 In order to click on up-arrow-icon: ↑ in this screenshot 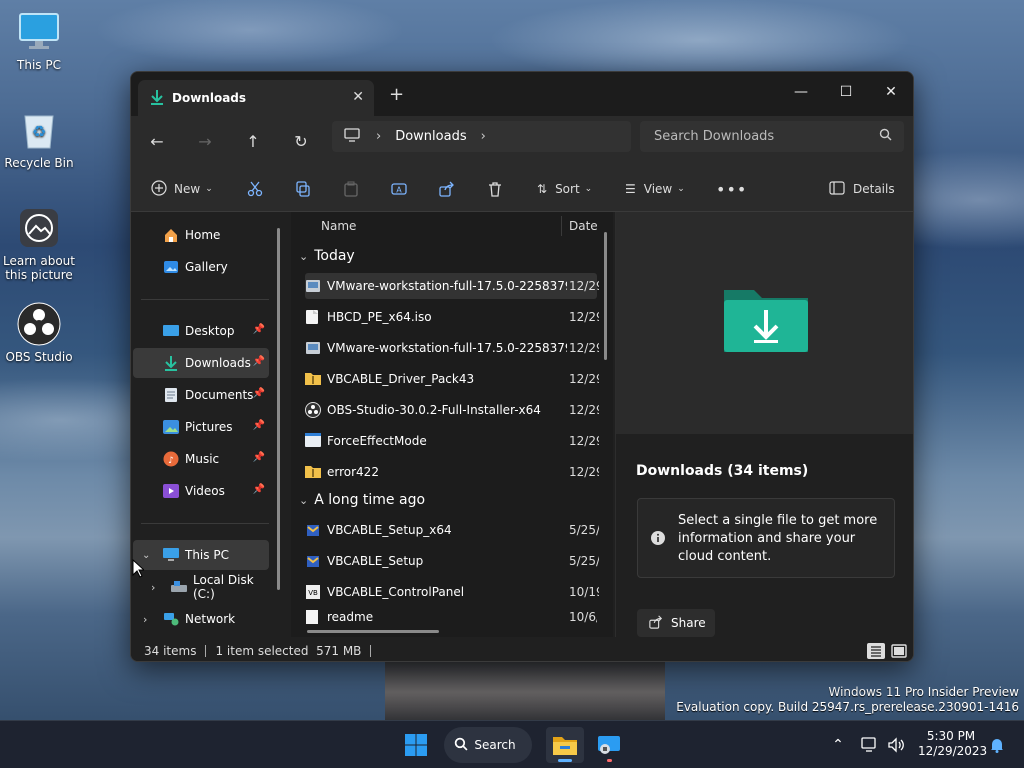, I will do `click(253, 141)`.